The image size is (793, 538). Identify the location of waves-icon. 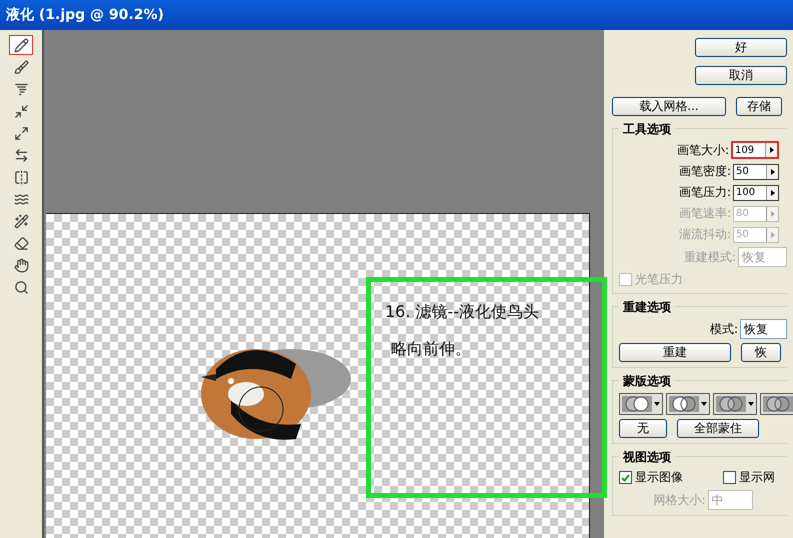
(21, 199).